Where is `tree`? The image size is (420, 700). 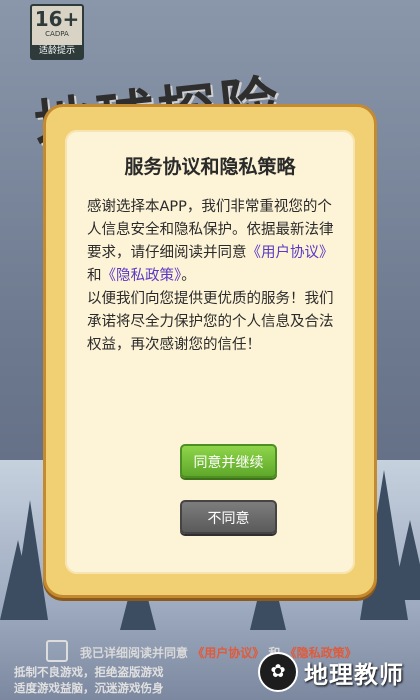 tree is located at coordinates (406, 560).